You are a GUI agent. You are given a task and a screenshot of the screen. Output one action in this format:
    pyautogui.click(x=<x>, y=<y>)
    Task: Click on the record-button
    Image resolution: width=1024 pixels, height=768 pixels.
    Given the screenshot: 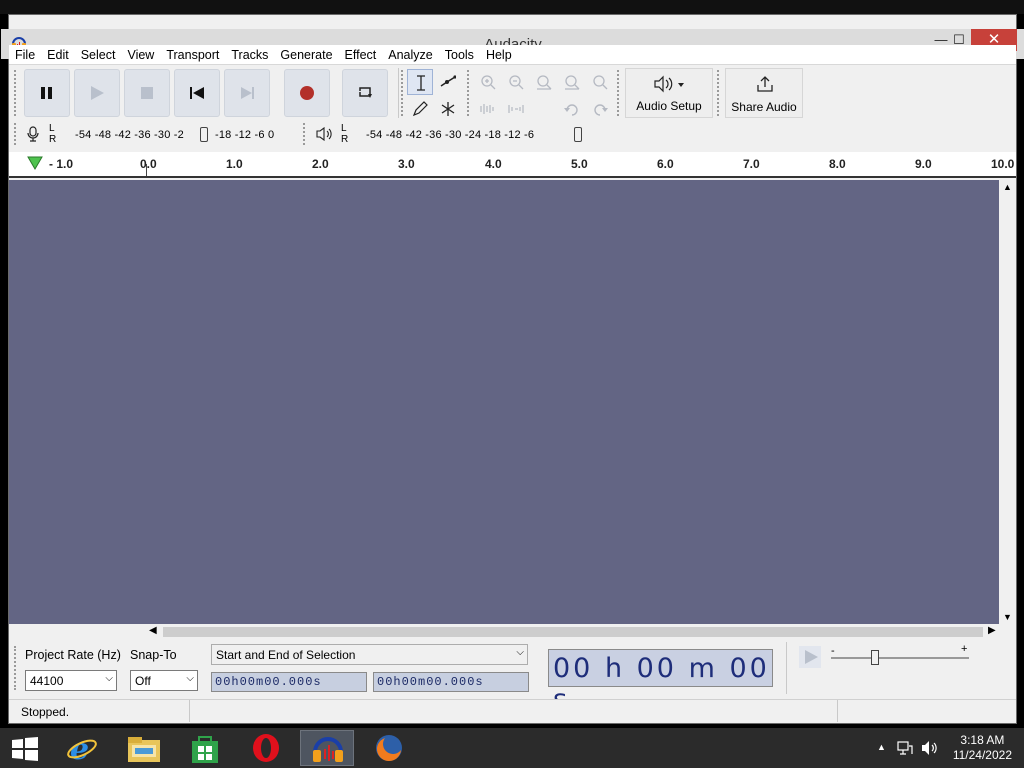 What is the action you would take?
    pyautogui.click(x=307, y=93)
    